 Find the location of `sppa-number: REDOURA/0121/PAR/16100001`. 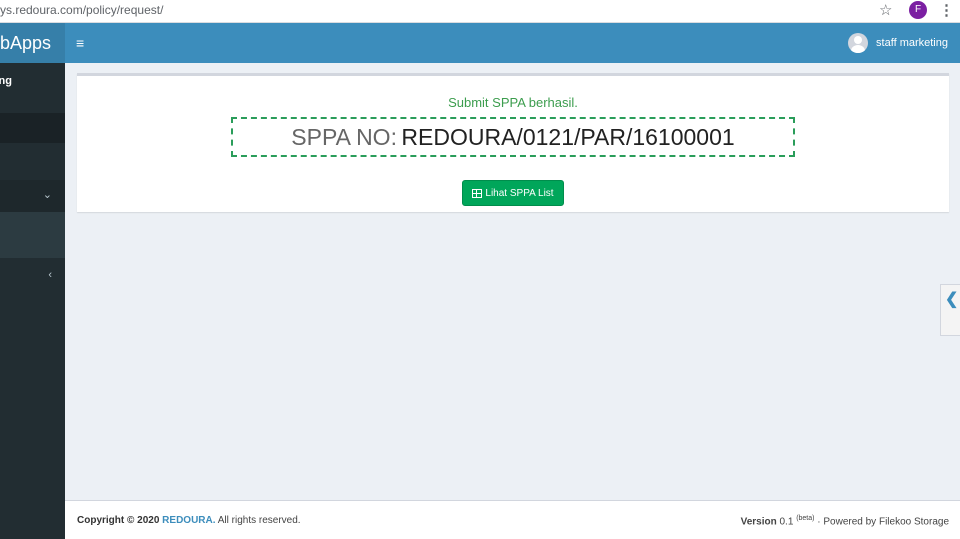

sppa-number: REDOURA/0121/PAR/16100001 is located at coordinates (568, 137).